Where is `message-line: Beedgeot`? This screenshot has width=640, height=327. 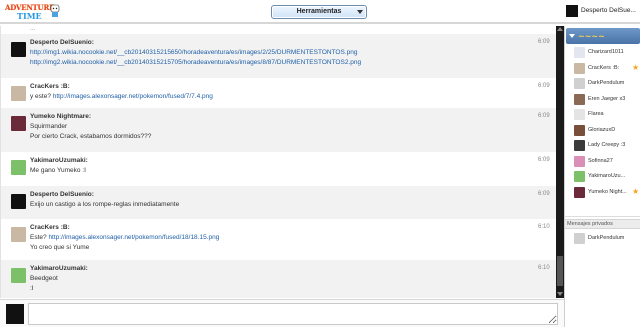 message-line: Beedgeot is located at coordinates (44, 279).